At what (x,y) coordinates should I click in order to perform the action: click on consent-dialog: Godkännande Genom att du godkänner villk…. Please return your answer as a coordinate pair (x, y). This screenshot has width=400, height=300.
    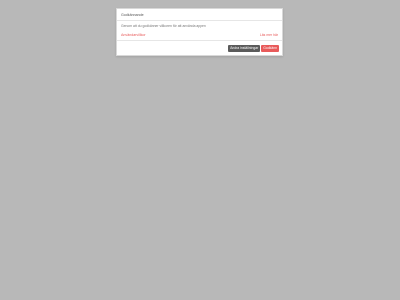
    Looking at the image, I should click on (199, 32).